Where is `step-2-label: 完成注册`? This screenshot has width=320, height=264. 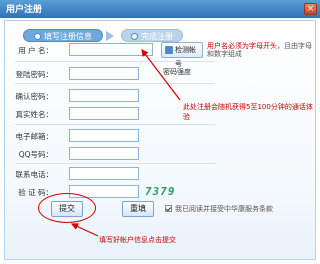
step-2-label: 完成注册 is located at coordinates (157, 36).